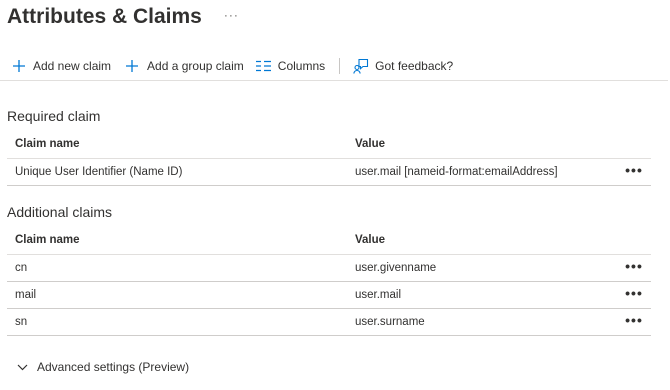 The width and height of the screenshot is (670, 390). I want to click on feedback-button: Got feedback?, so click(403, 66).